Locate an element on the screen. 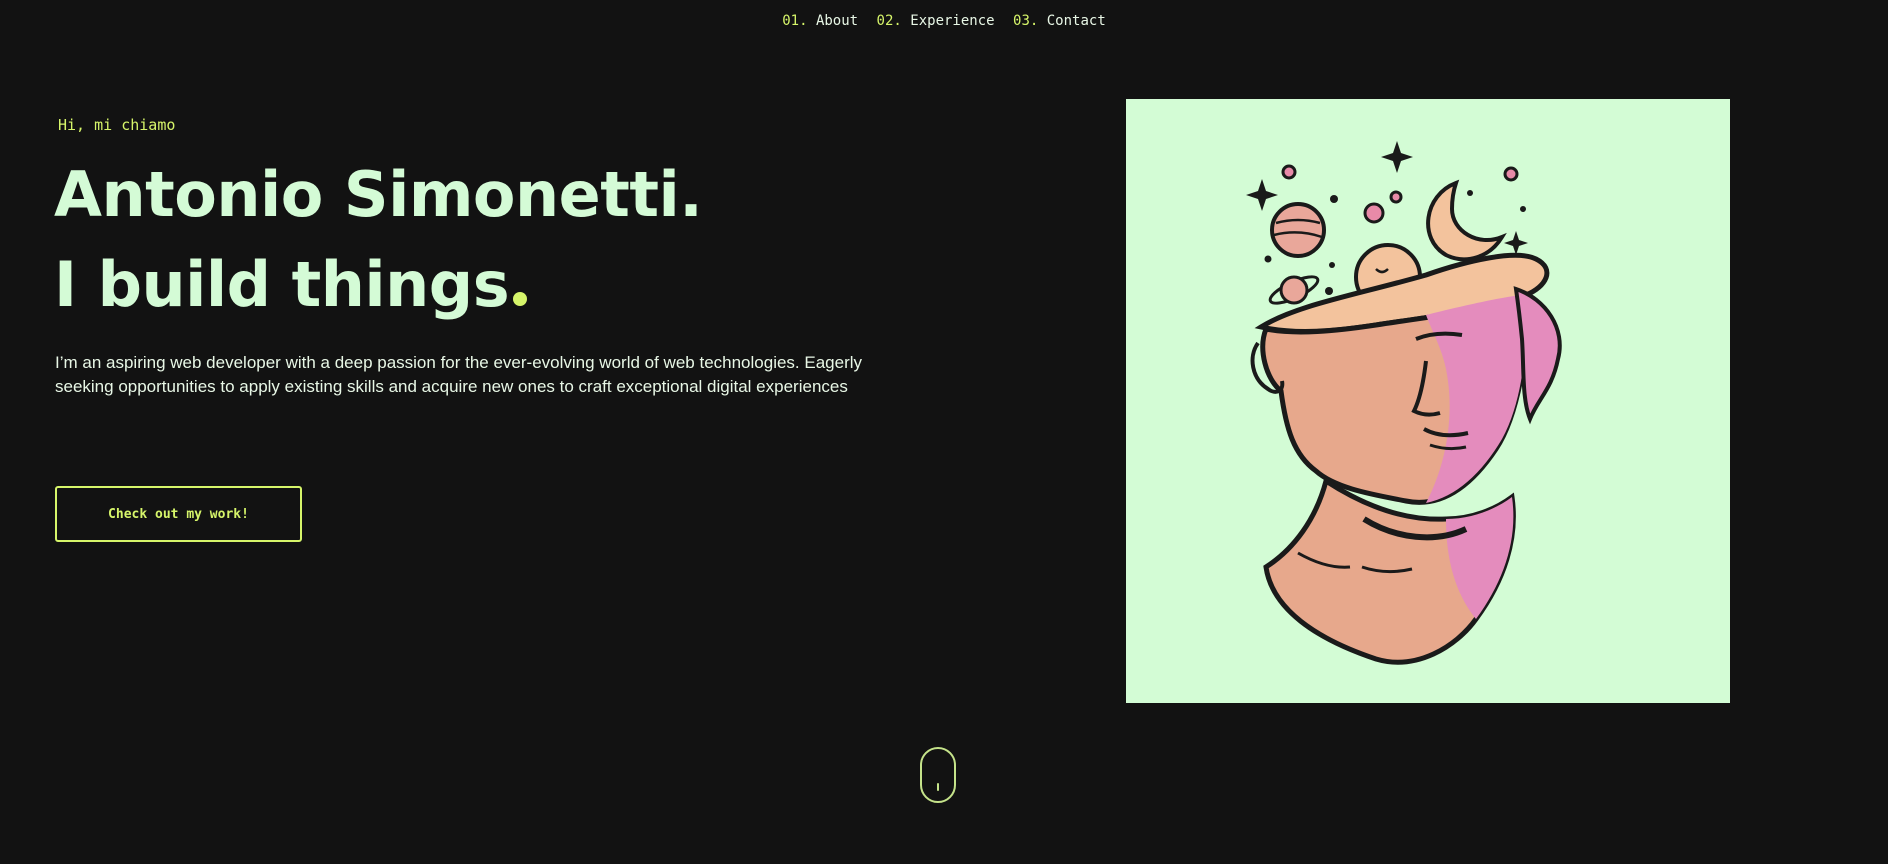 Image resolution: width=1888 pixels, height=864 pixels. nav-link-experience: 02. Experience is located at coordinates (936, 21).